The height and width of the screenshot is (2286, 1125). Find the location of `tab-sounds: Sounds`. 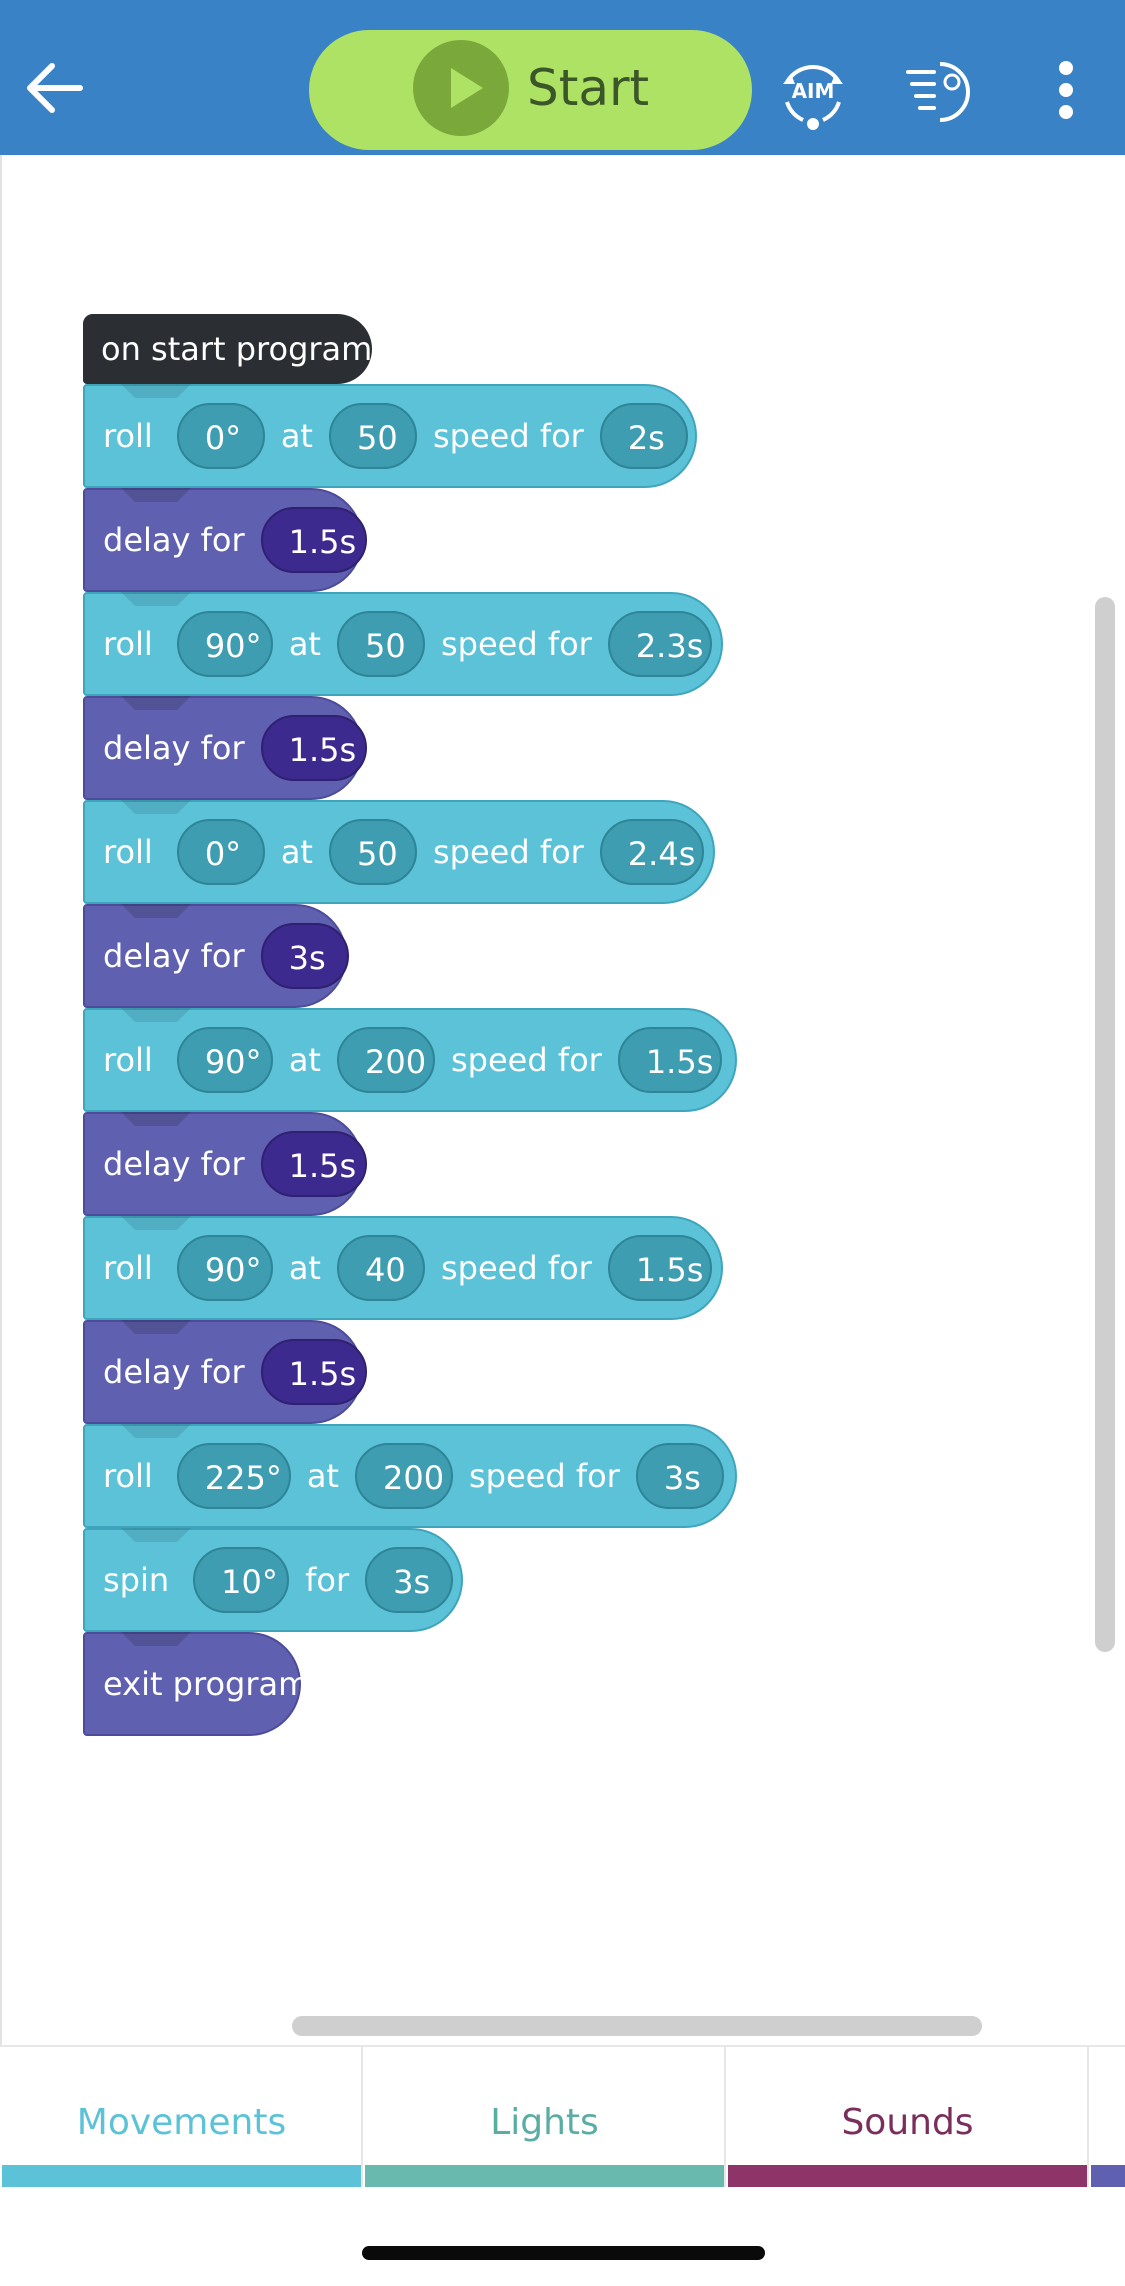

tab-sounds: Sounds is located at coordinates (908, 2117).